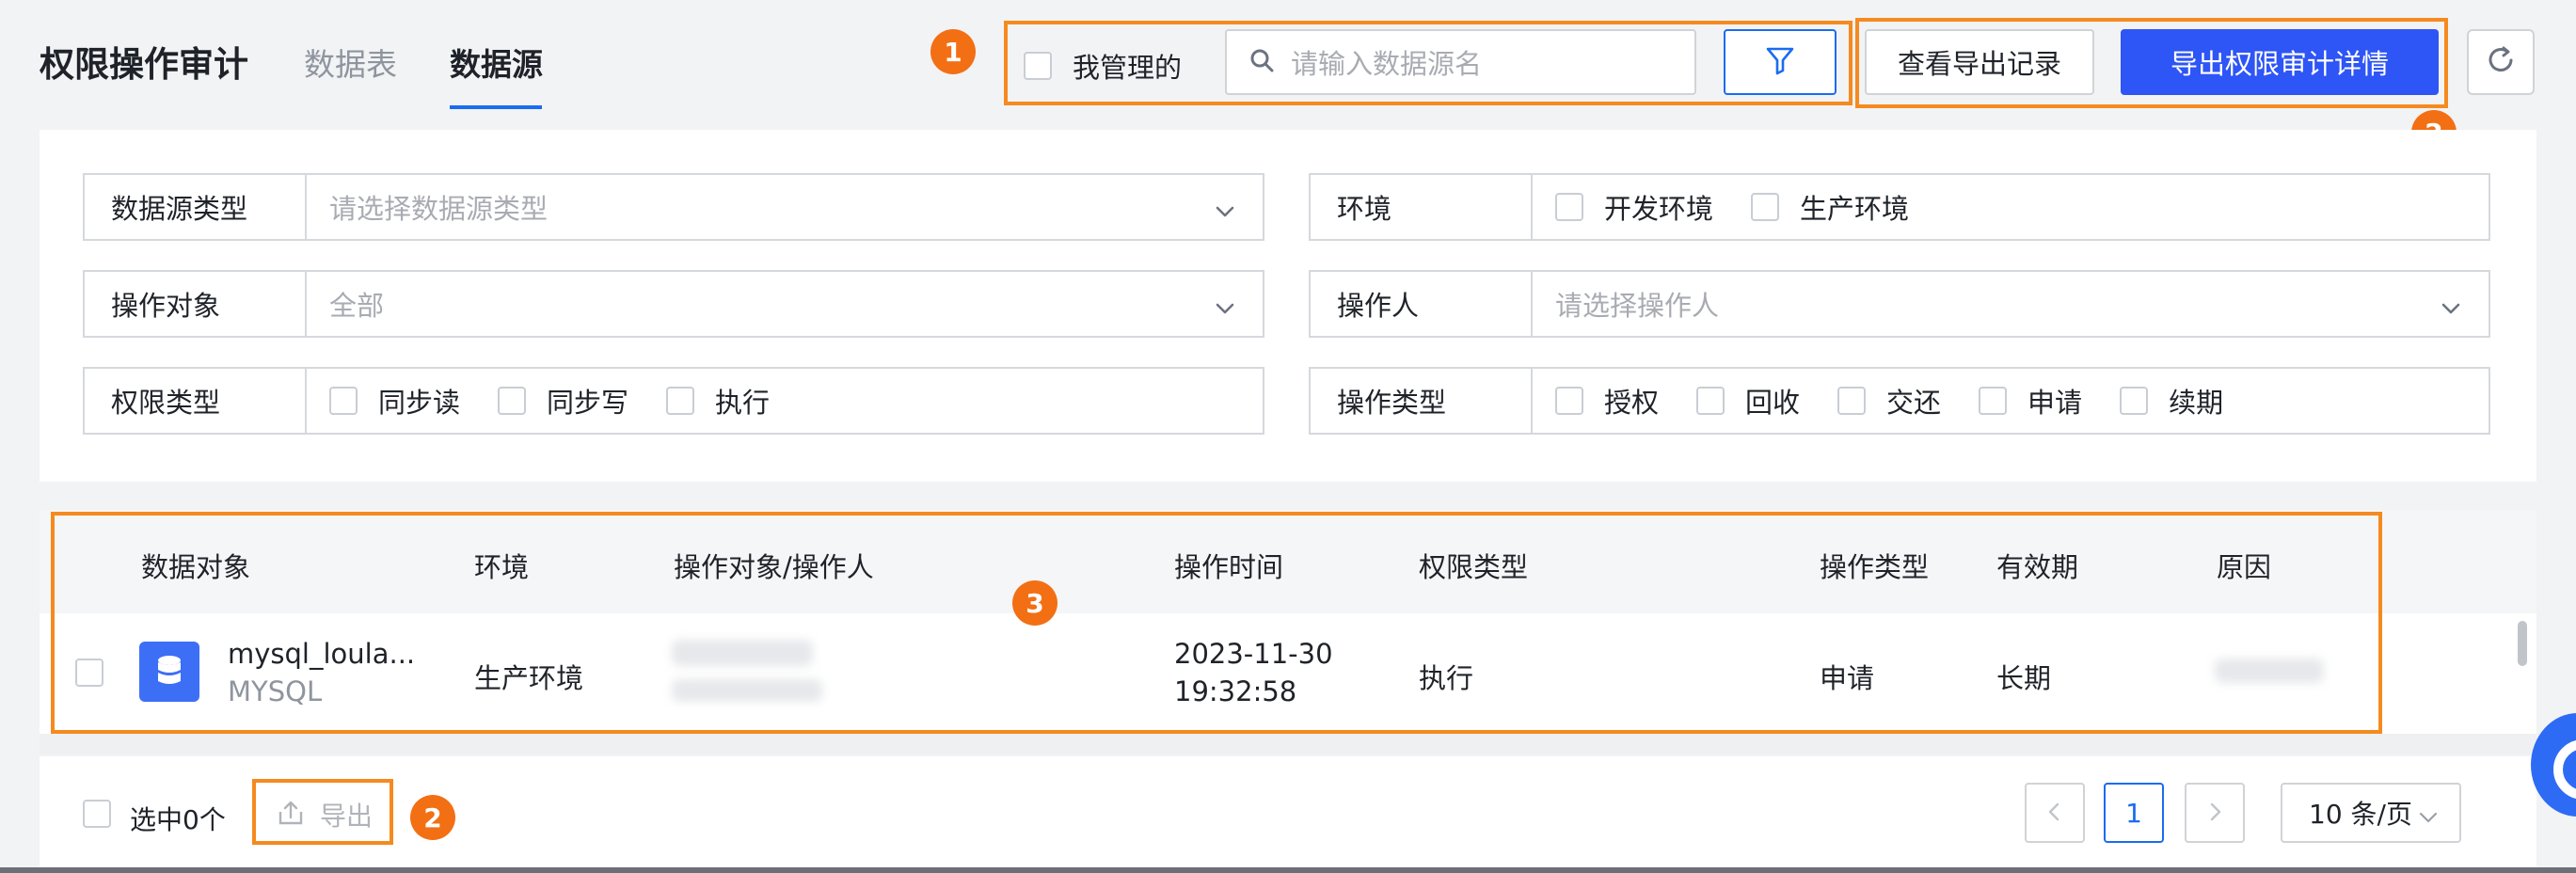 Image resolution: width=2576 pixels, height=873 pixels. I want to click on select-all-checkbox, so click(97, 814).